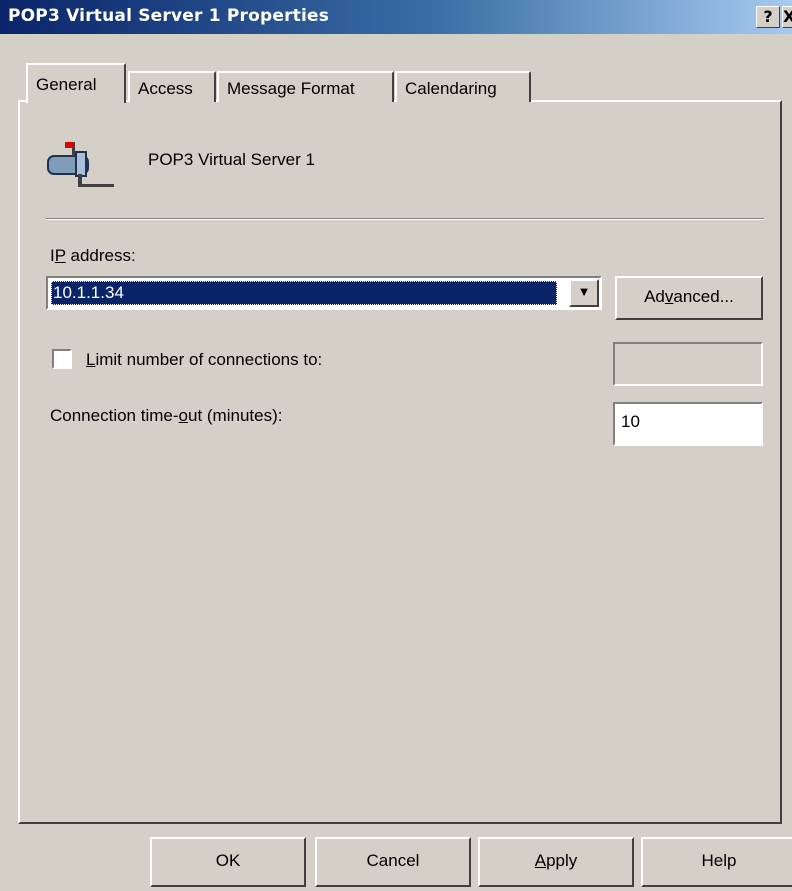 The width and height of the screenshot is (792, 891). What do you see at coordinates (80, 164) in the screenshot?
I see `mailbox-icon` at bounding box center [80, 164].